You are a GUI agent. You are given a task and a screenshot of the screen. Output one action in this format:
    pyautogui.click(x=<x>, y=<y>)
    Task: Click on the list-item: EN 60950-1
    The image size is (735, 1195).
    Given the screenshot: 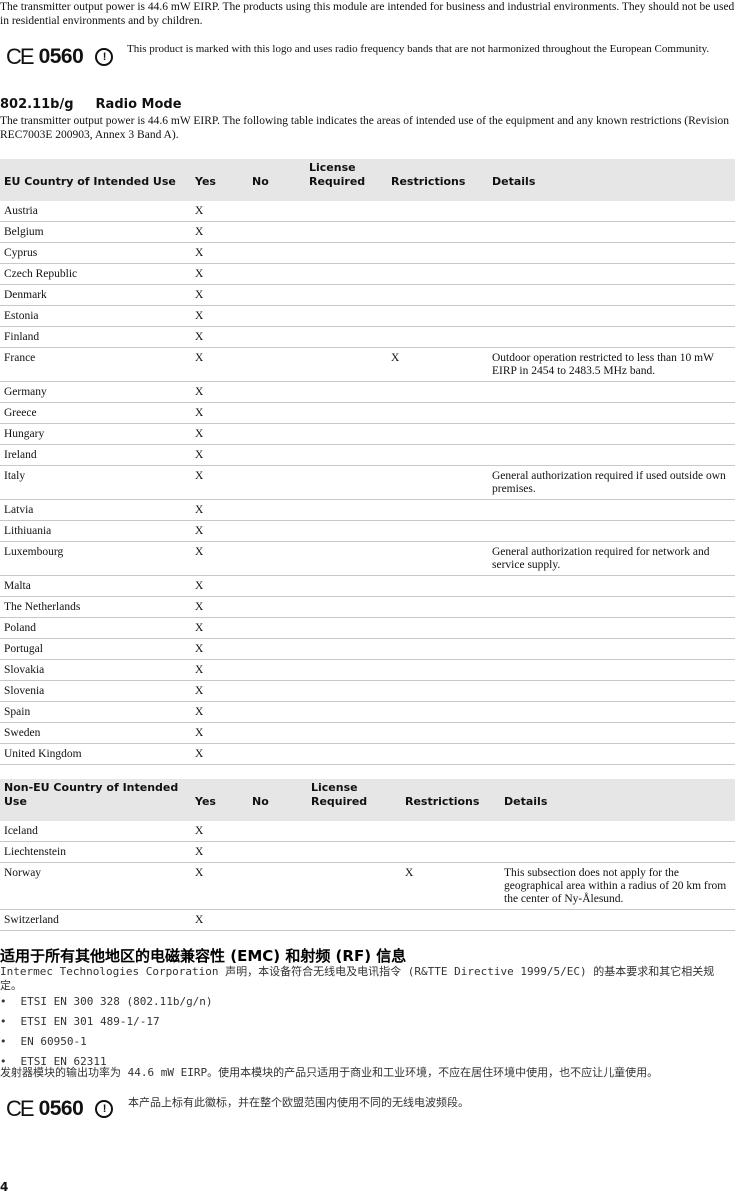 What is the action you would take?
    pyautogui.click(x=106, y=1042)
    